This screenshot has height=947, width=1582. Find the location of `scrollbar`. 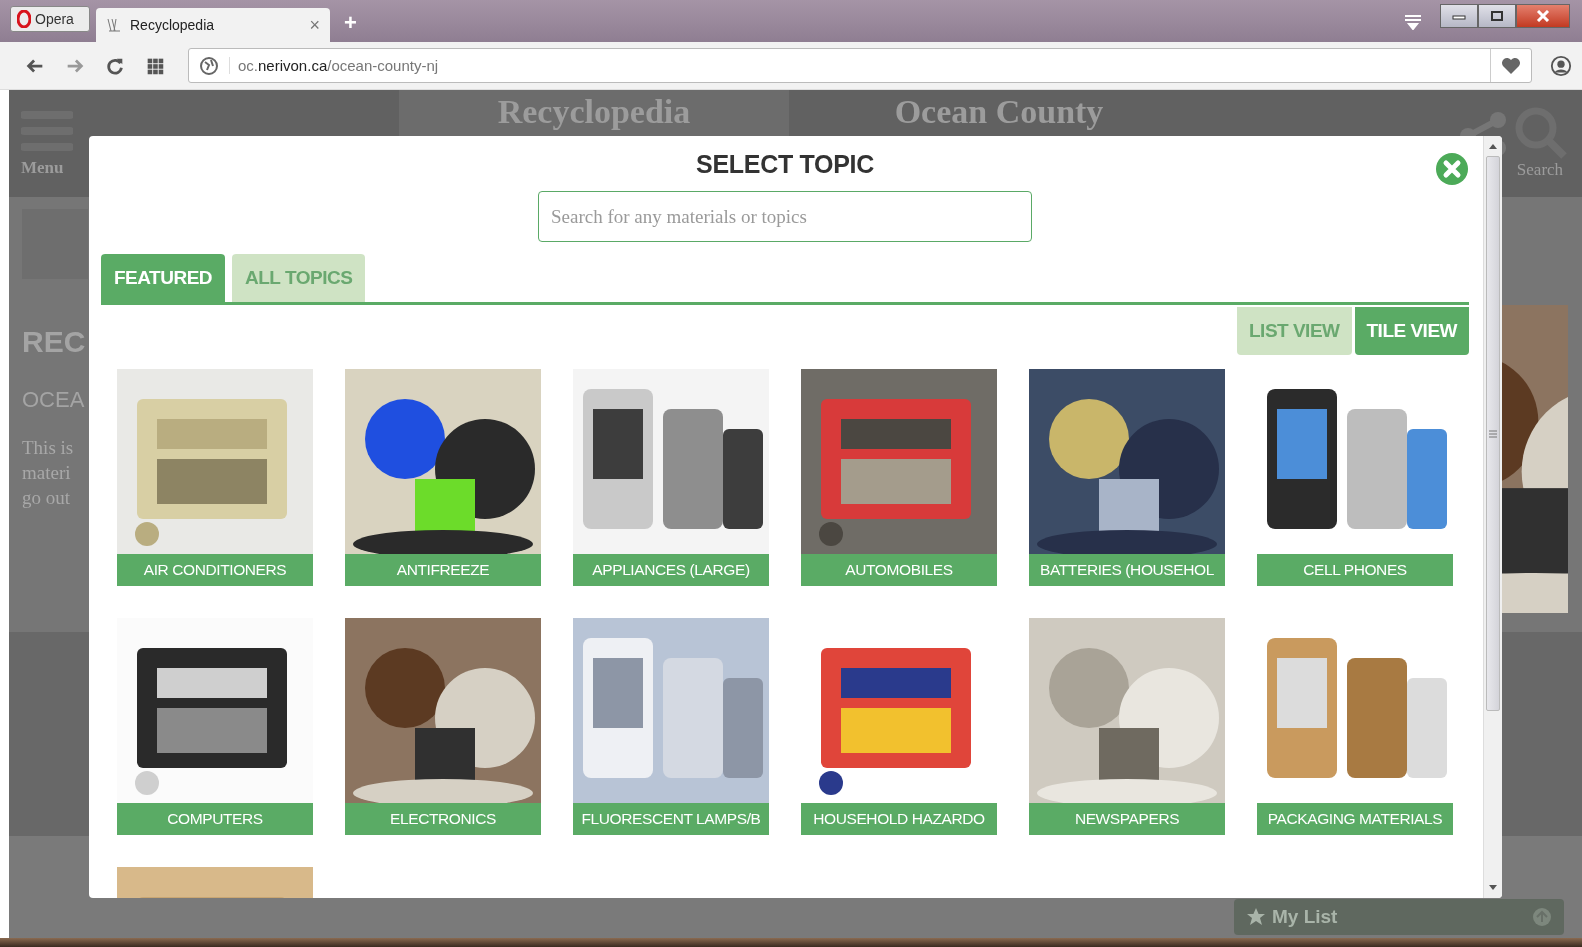

scrollbar is located at coordinates (1492, 517).